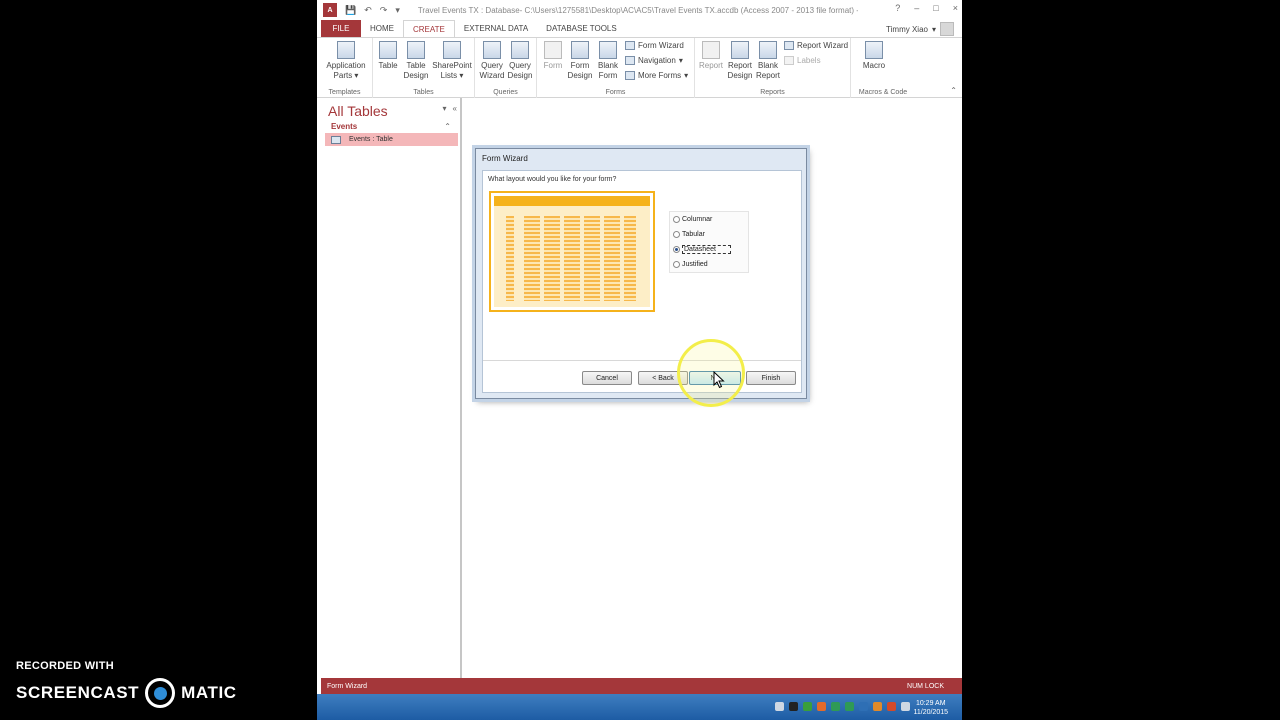  I want to click on tab-file: FILE, so click(341, 28).